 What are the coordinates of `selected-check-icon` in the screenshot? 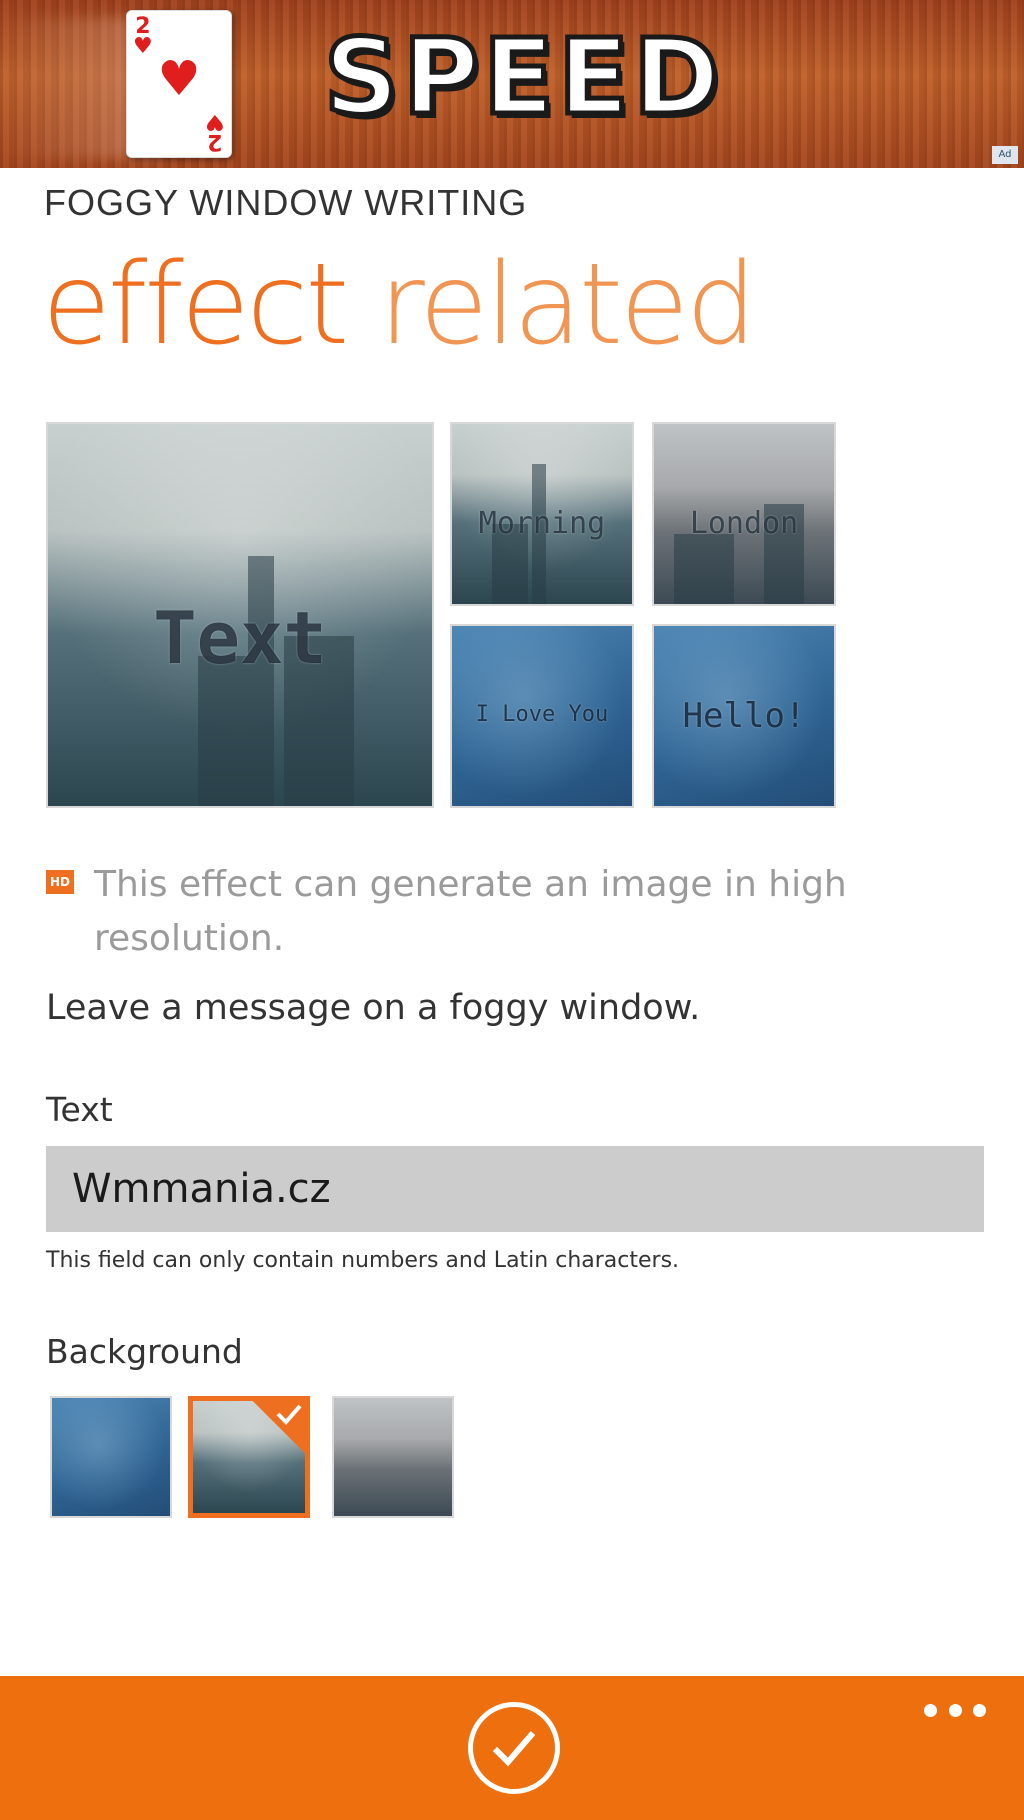 It's located at (278, 1428).